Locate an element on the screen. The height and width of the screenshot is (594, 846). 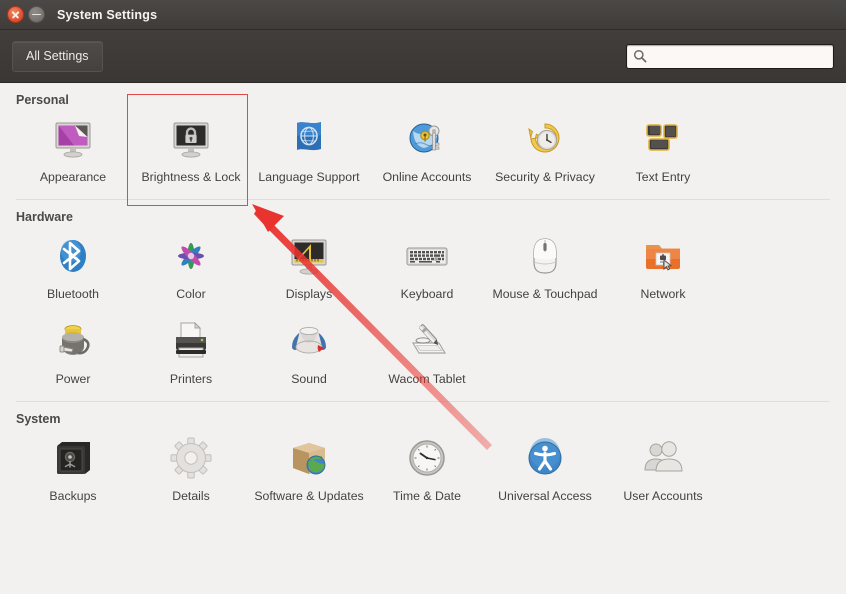
appearance-icon is located at coordinates (73, 139).